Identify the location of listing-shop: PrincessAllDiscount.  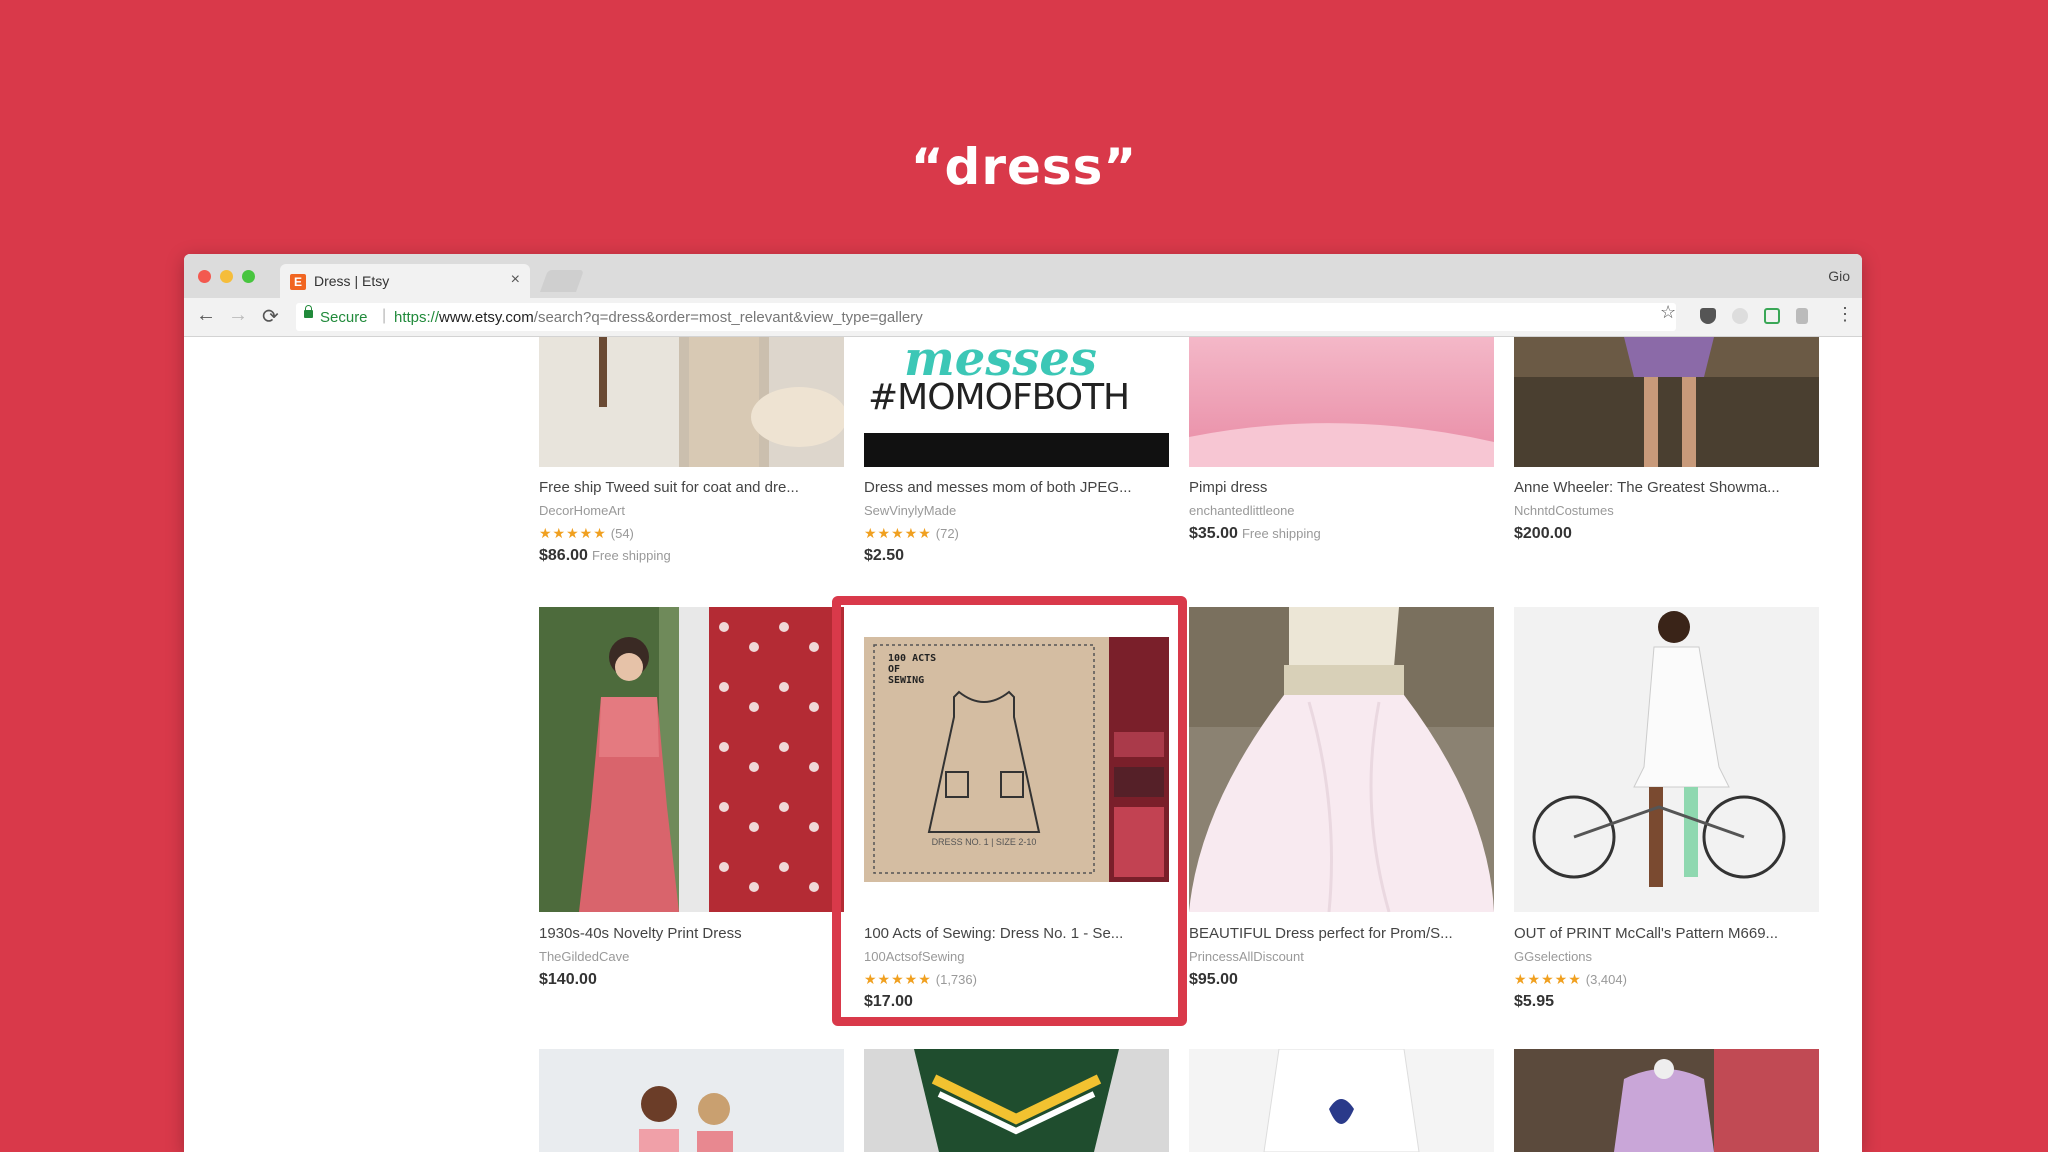
(1246, 956).